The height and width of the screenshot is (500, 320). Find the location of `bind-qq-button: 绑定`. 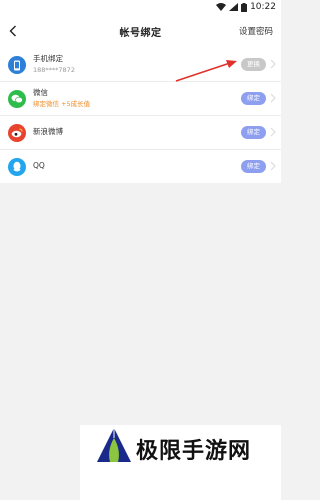

bind-qq-button: 绑定 is located at coordinates (253, 166).